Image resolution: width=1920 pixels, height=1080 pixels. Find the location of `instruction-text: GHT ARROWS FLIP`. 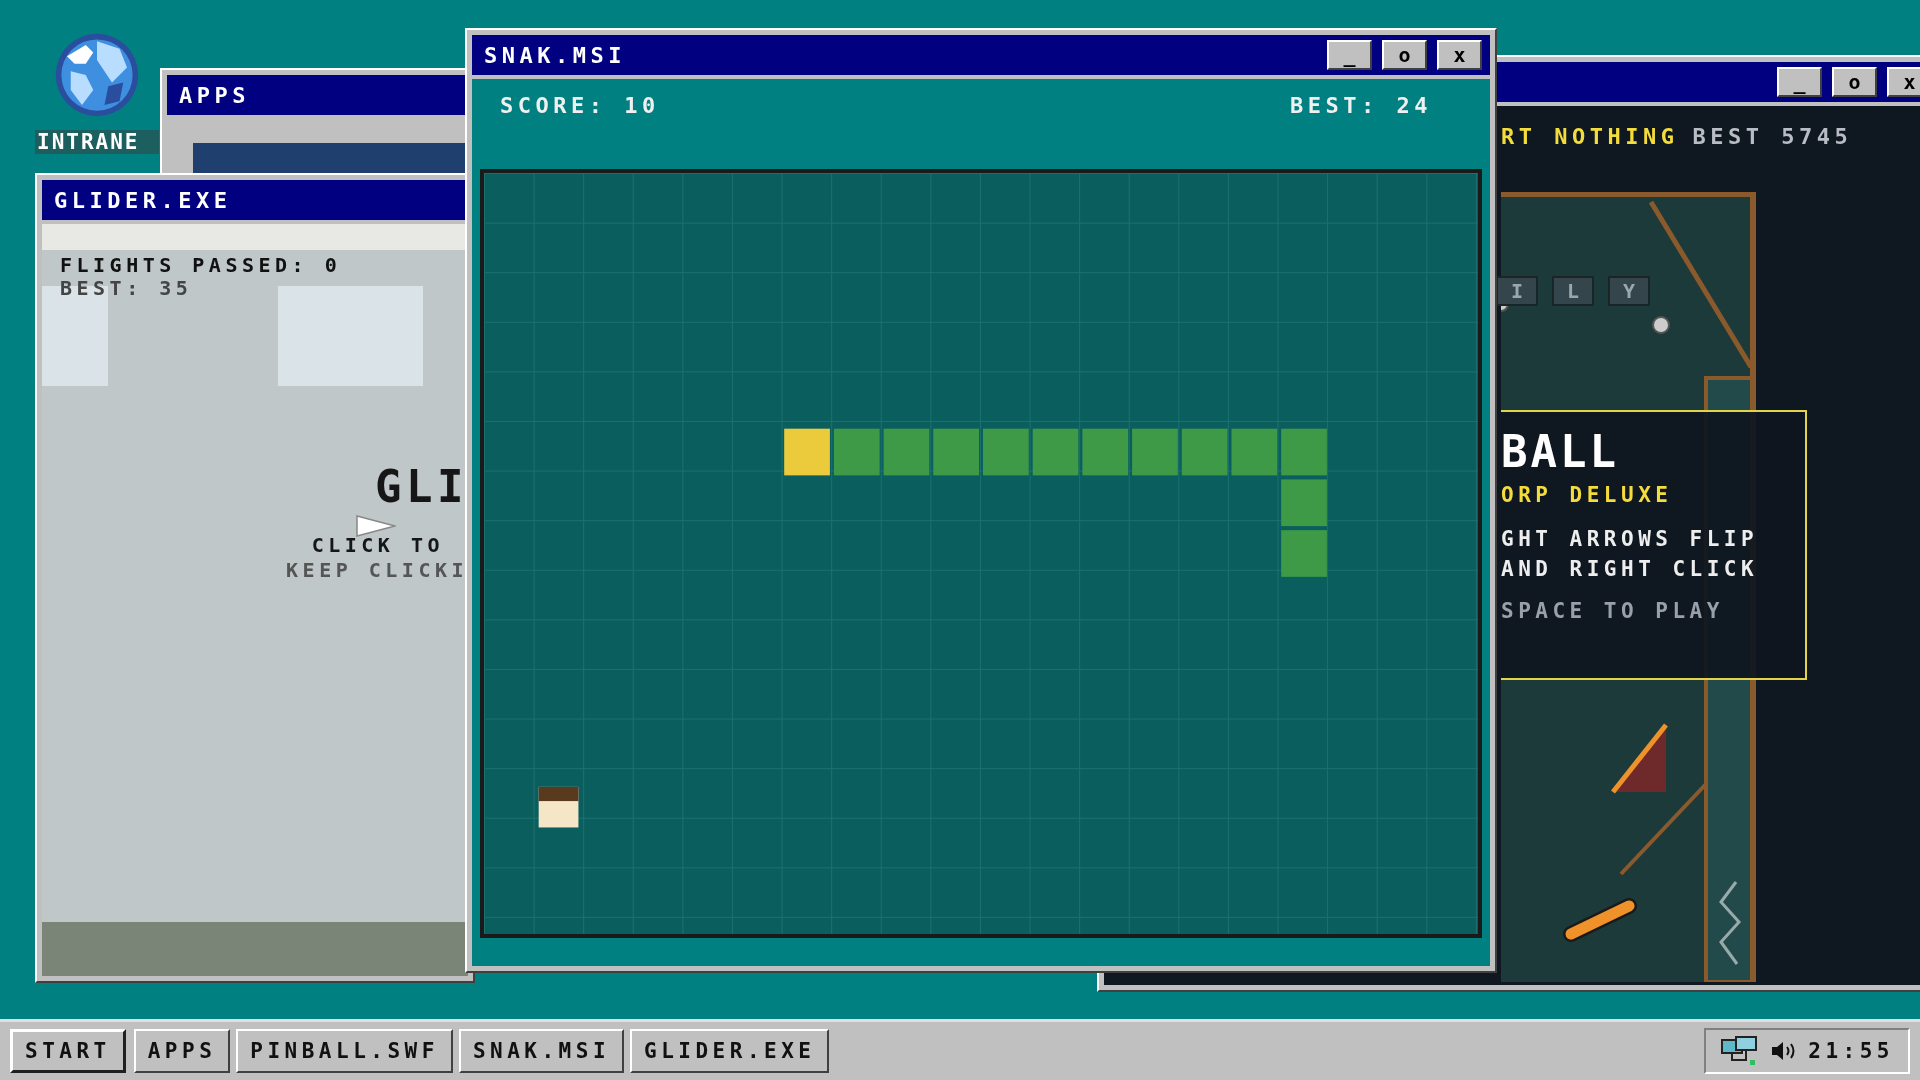

instruction-text: GHT ARROWS FLIP is located at coordinates (1630, 539).